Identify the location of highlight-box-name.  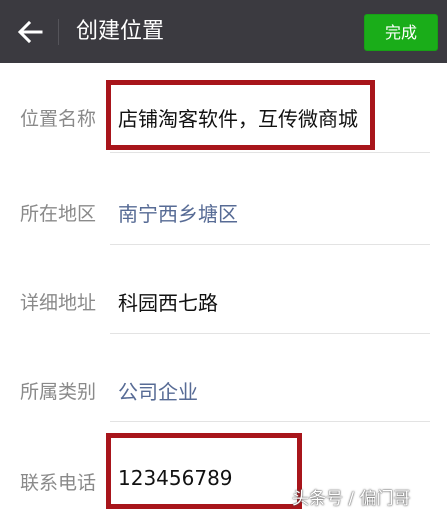
(240, 115).